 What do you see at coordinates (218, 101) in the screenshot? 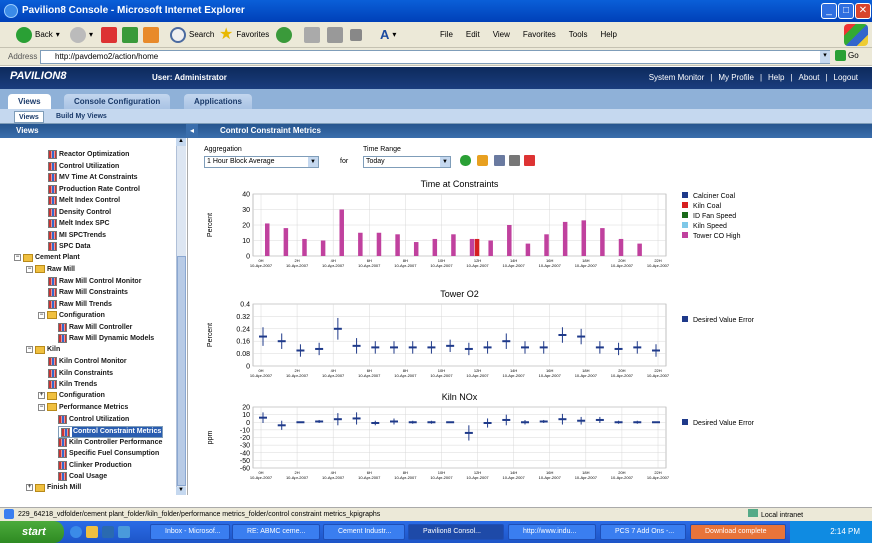
I see `tab-applications: Applications` at bounding box center [218, 101].